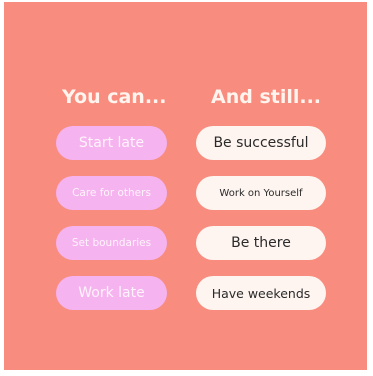 This screenshot has width=373, height=376. I want to click on pill-start-late: Start late, so click(111, 143).